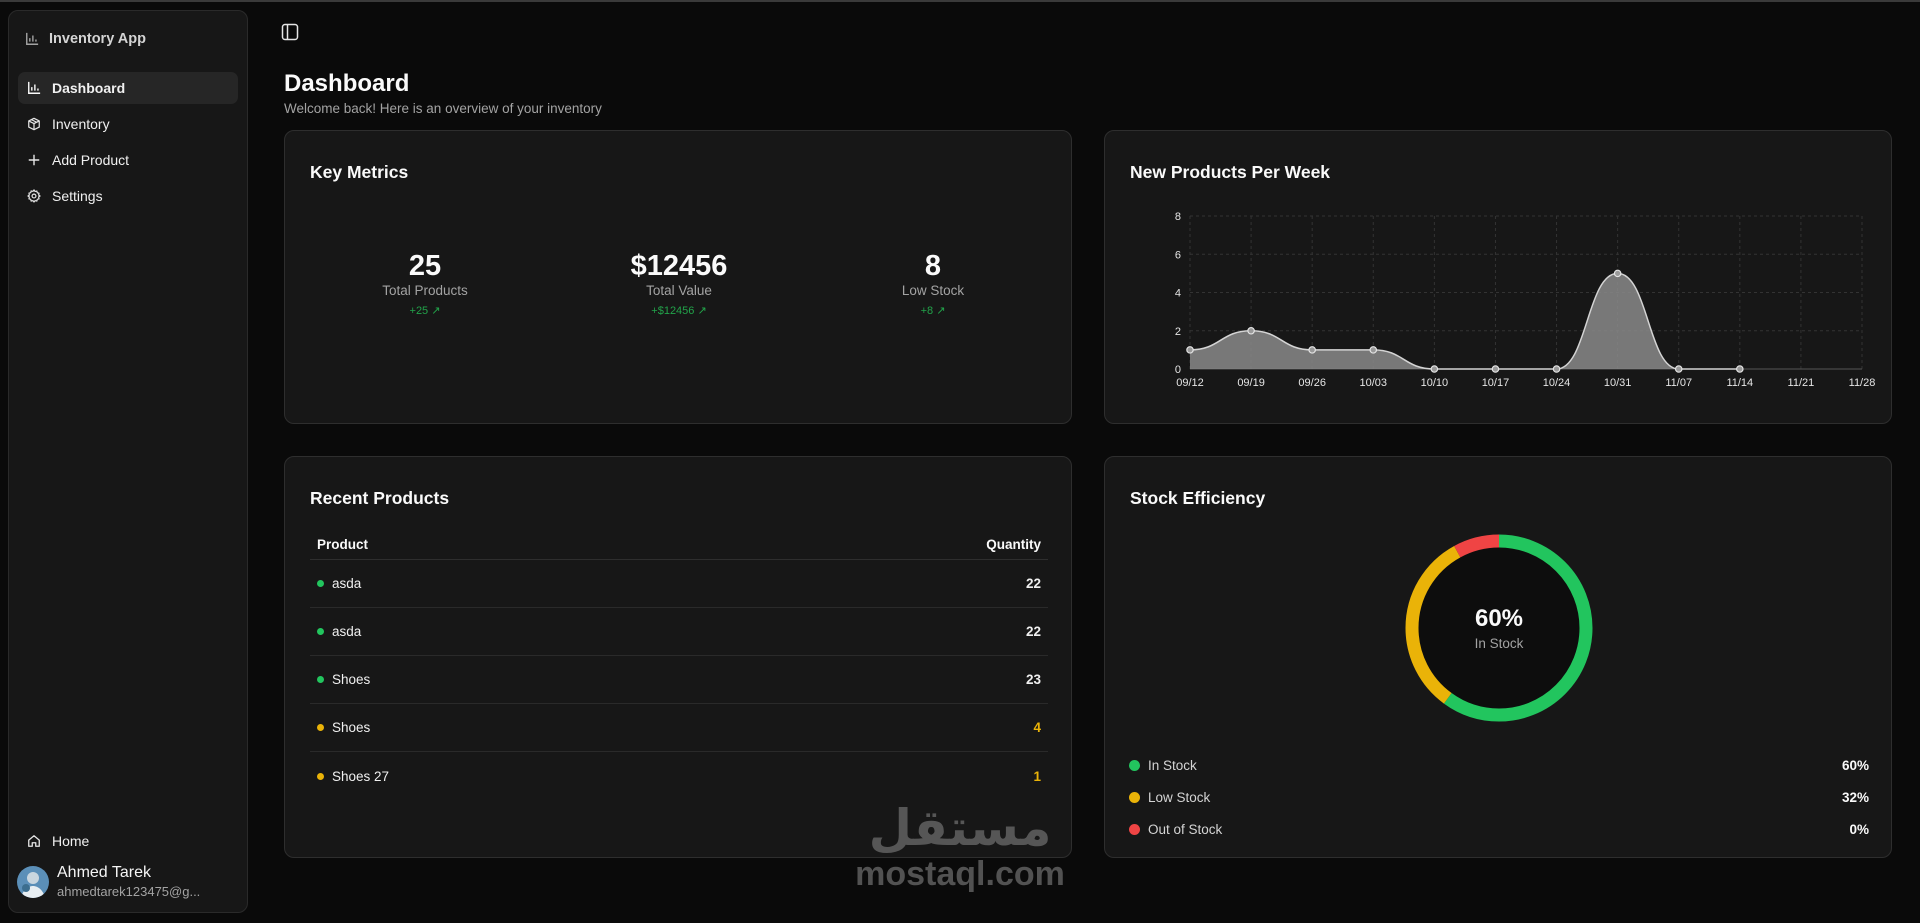  I want to click on metric-value: 25, so click(425, 266).